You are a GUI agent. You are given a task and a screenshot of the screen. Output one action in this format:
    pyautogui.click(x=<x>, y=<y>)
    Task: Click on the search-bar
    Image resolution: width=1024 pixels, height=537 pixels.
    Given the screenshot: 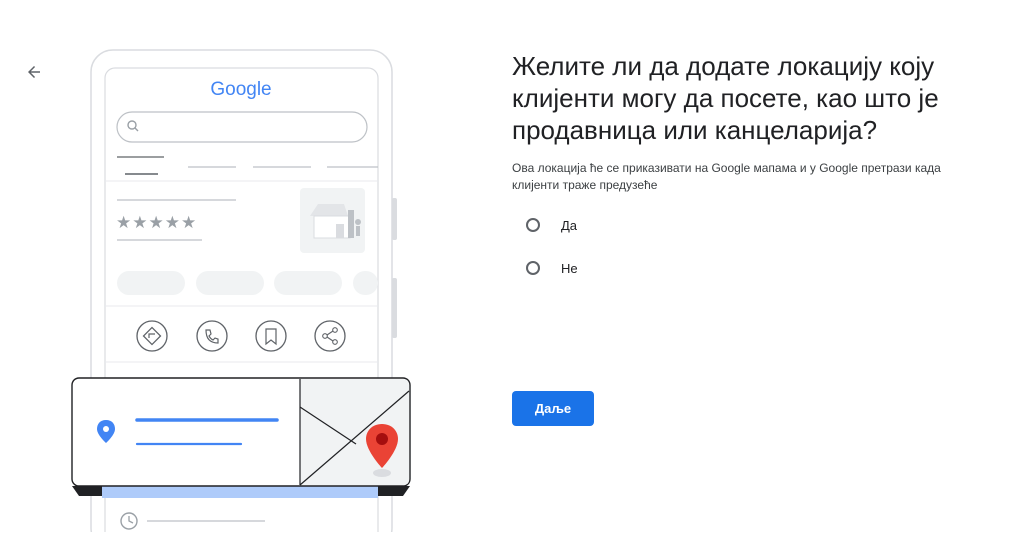 What is the action you would take?
    pyautogui.click(x=242, y=127)
    